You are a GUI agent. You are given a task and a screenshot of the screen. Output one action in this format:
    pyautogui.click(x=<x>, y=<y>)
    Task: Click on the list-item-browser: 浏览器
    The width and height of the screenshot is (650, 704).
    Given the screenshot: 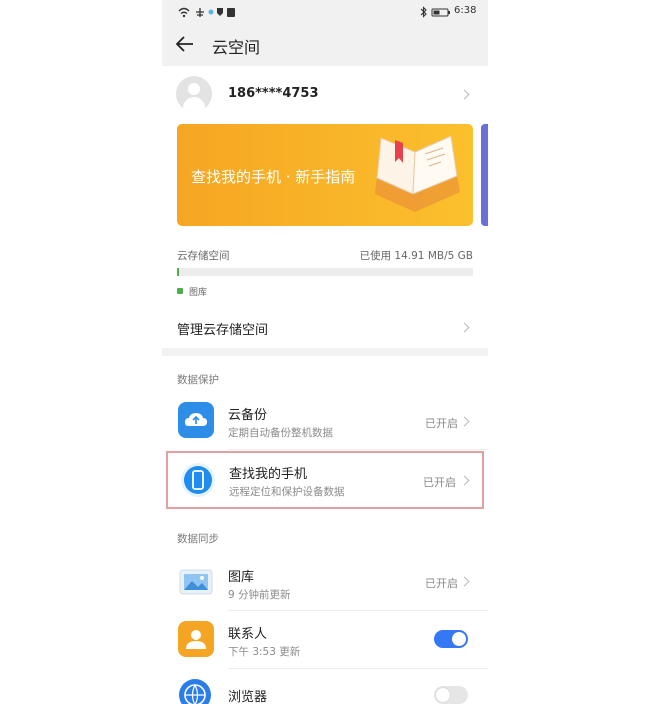 What is the action you would take?
    pyautogui.click(x=325, y=688)
    